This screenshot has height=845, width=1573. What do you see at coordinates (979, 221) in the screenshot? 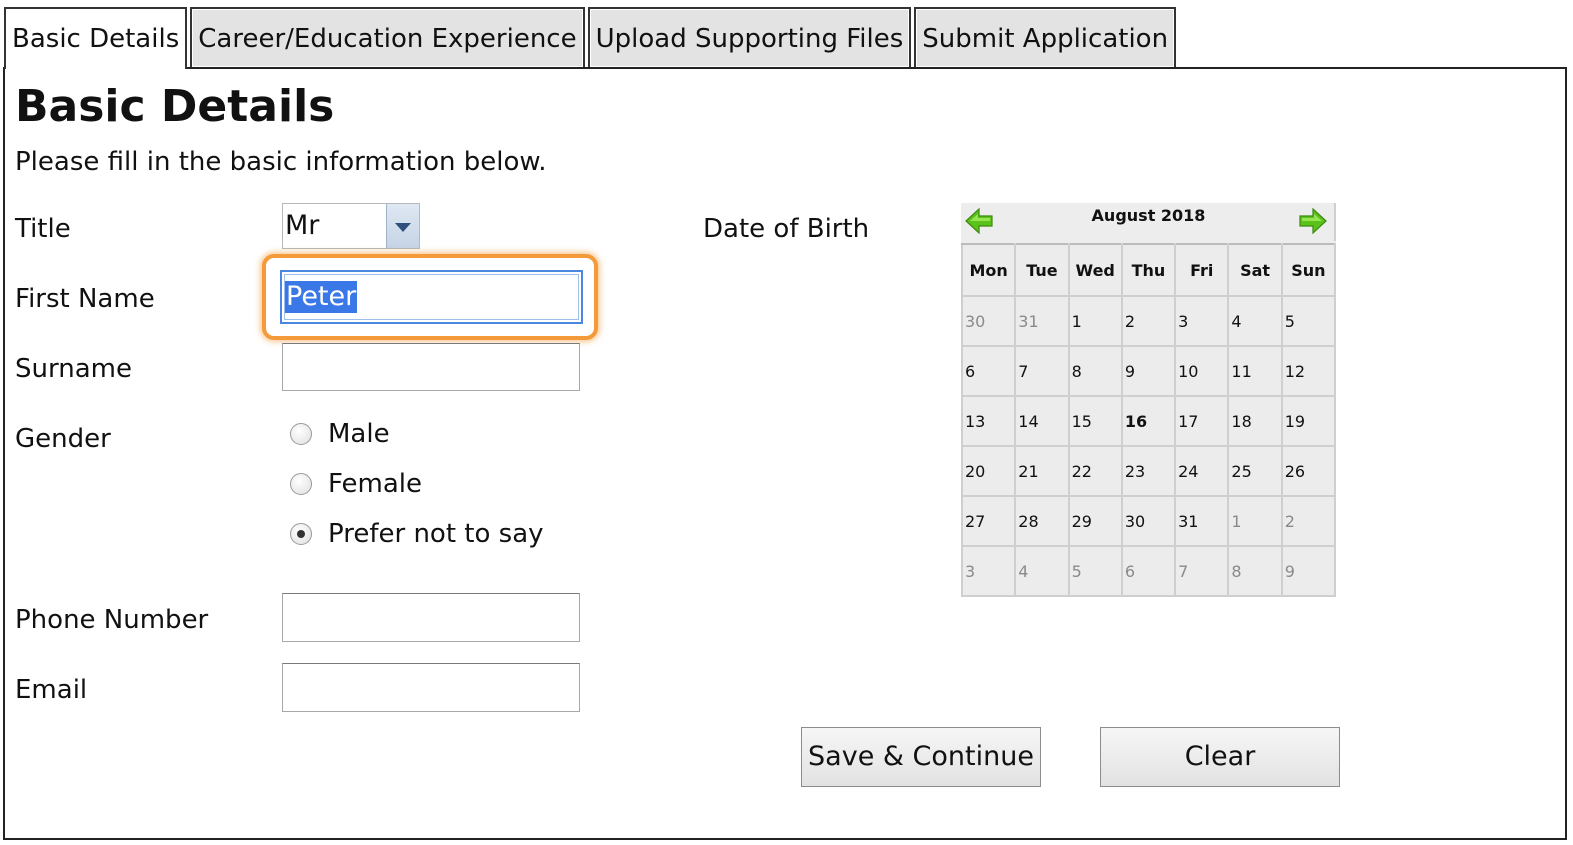
I see `arrow-left-icon` at bounding box center [979, 221].